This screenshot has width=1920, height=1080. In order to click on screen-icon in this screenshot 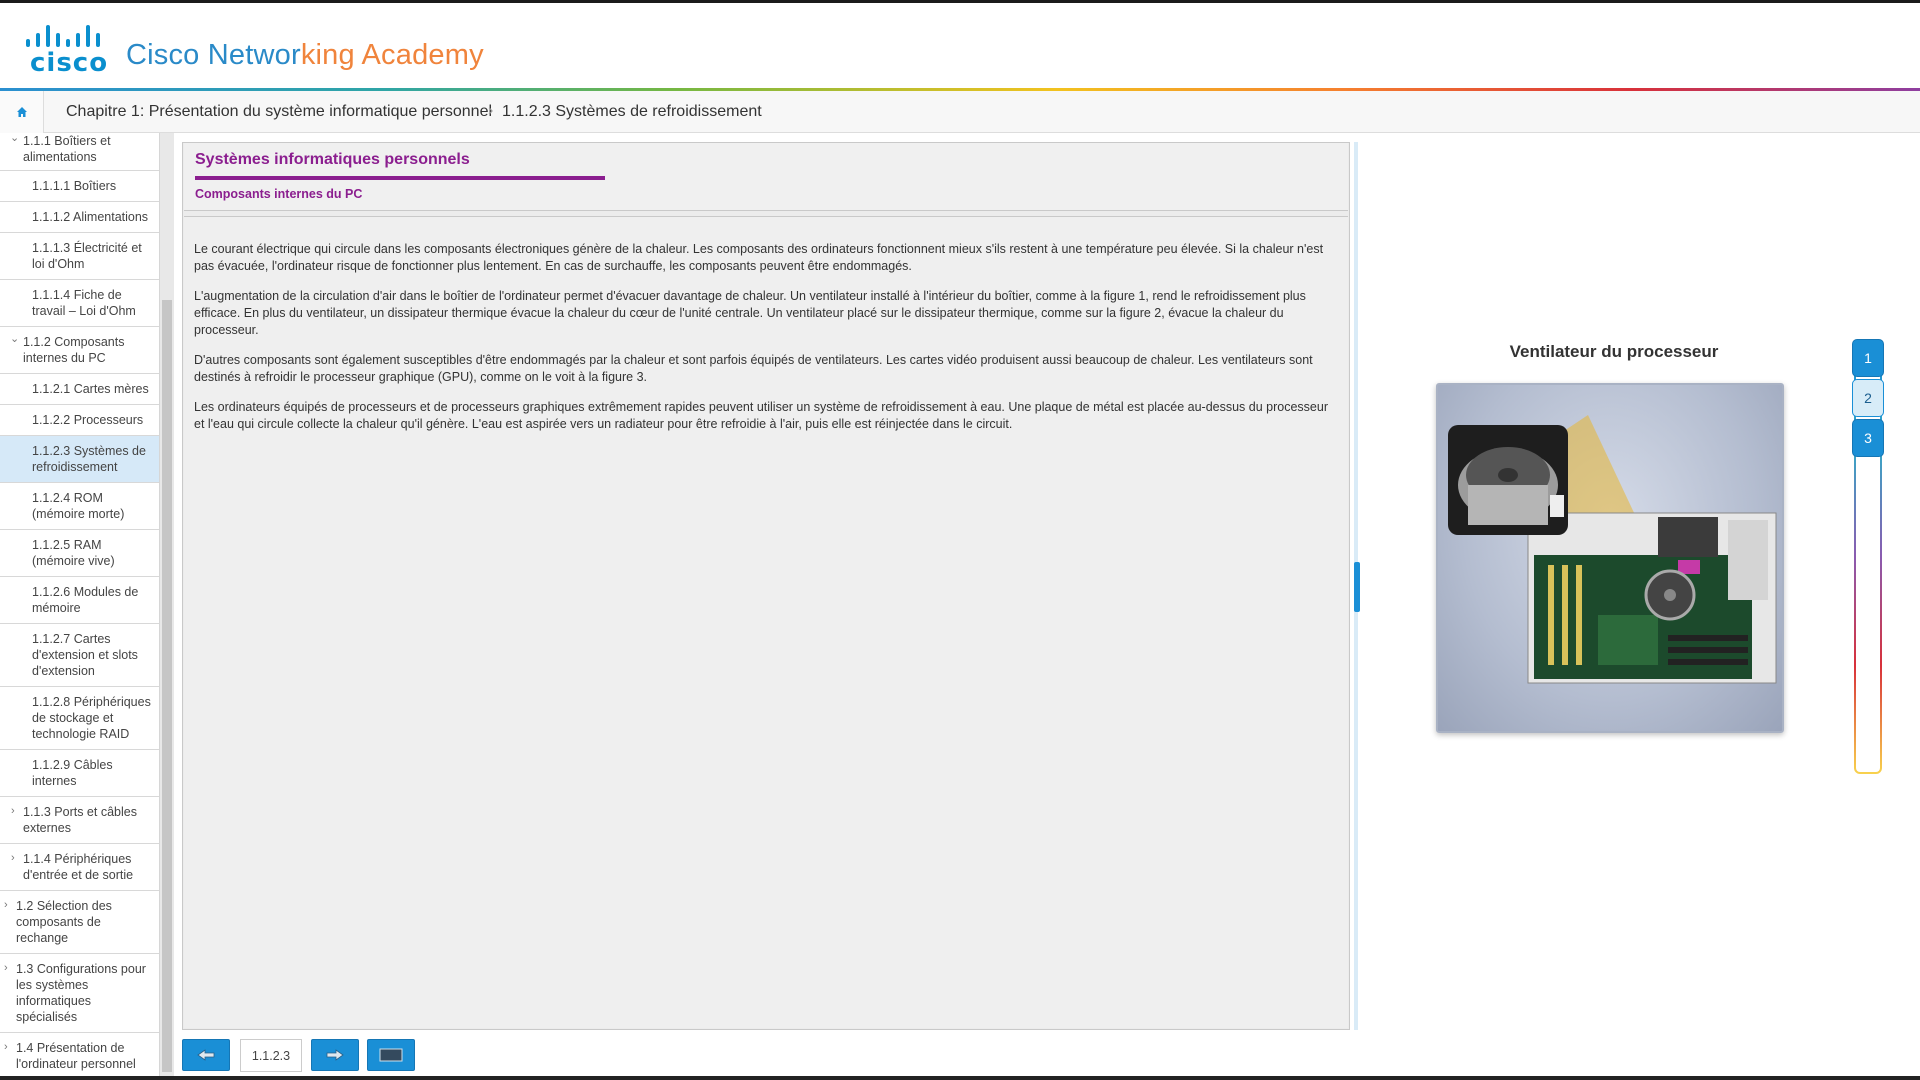, I will do `click(391, 1055)`.